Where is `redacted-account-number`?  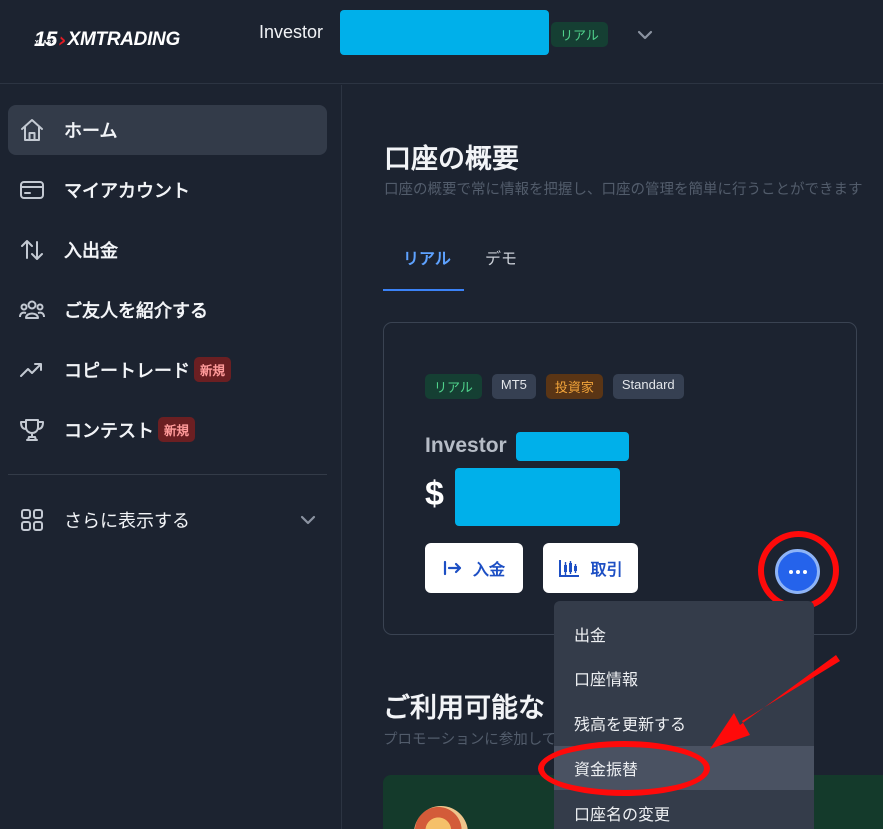
redacted-account-number is located at coordinates (444, 32).